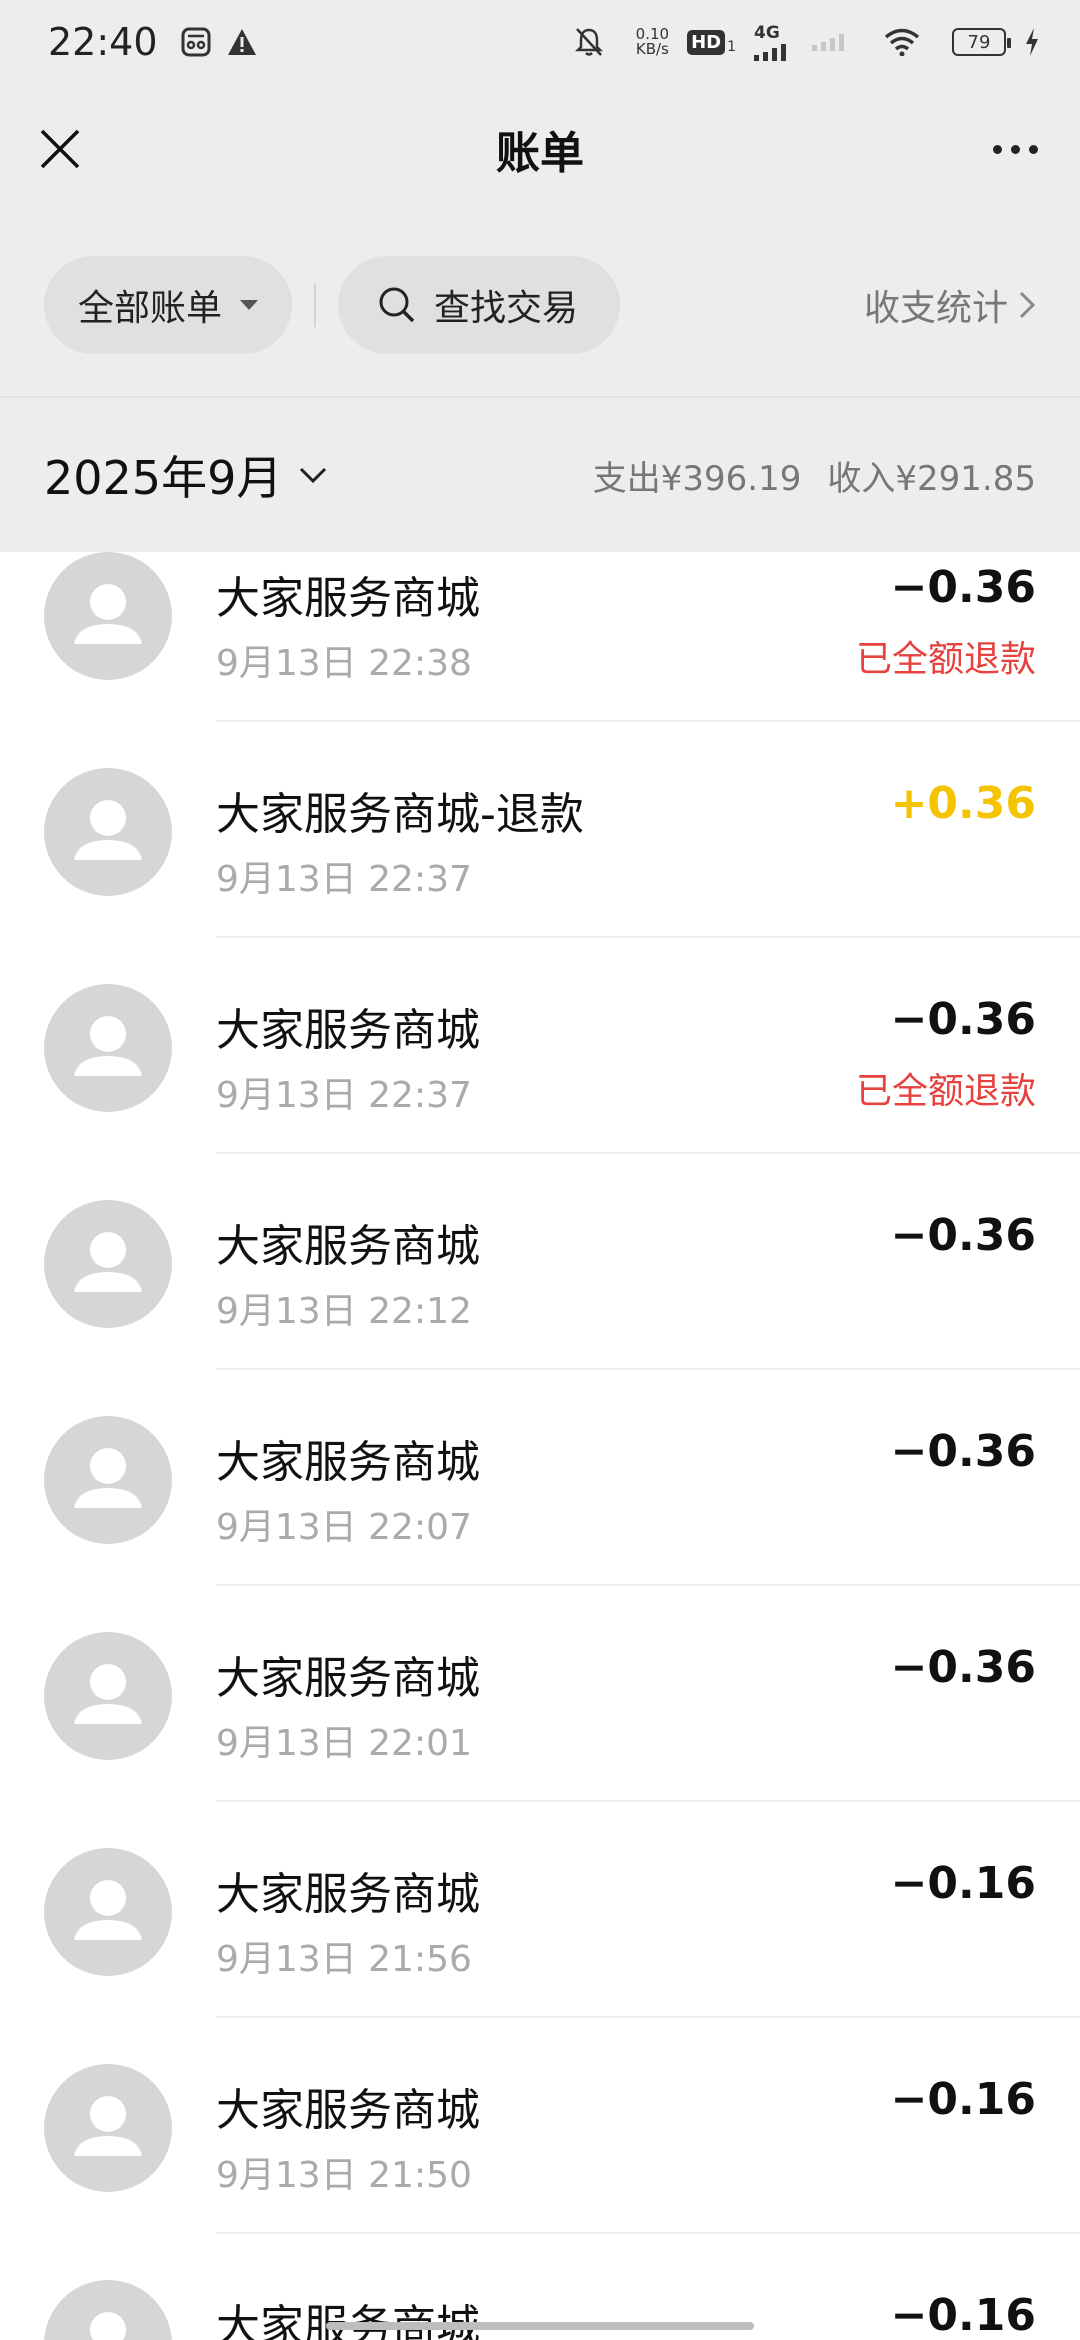  Describe the element at coordinates (807, 42) in the screenshot. I see `status-indicators: 0.10 KB/s HD 1 4G 79` at that location.